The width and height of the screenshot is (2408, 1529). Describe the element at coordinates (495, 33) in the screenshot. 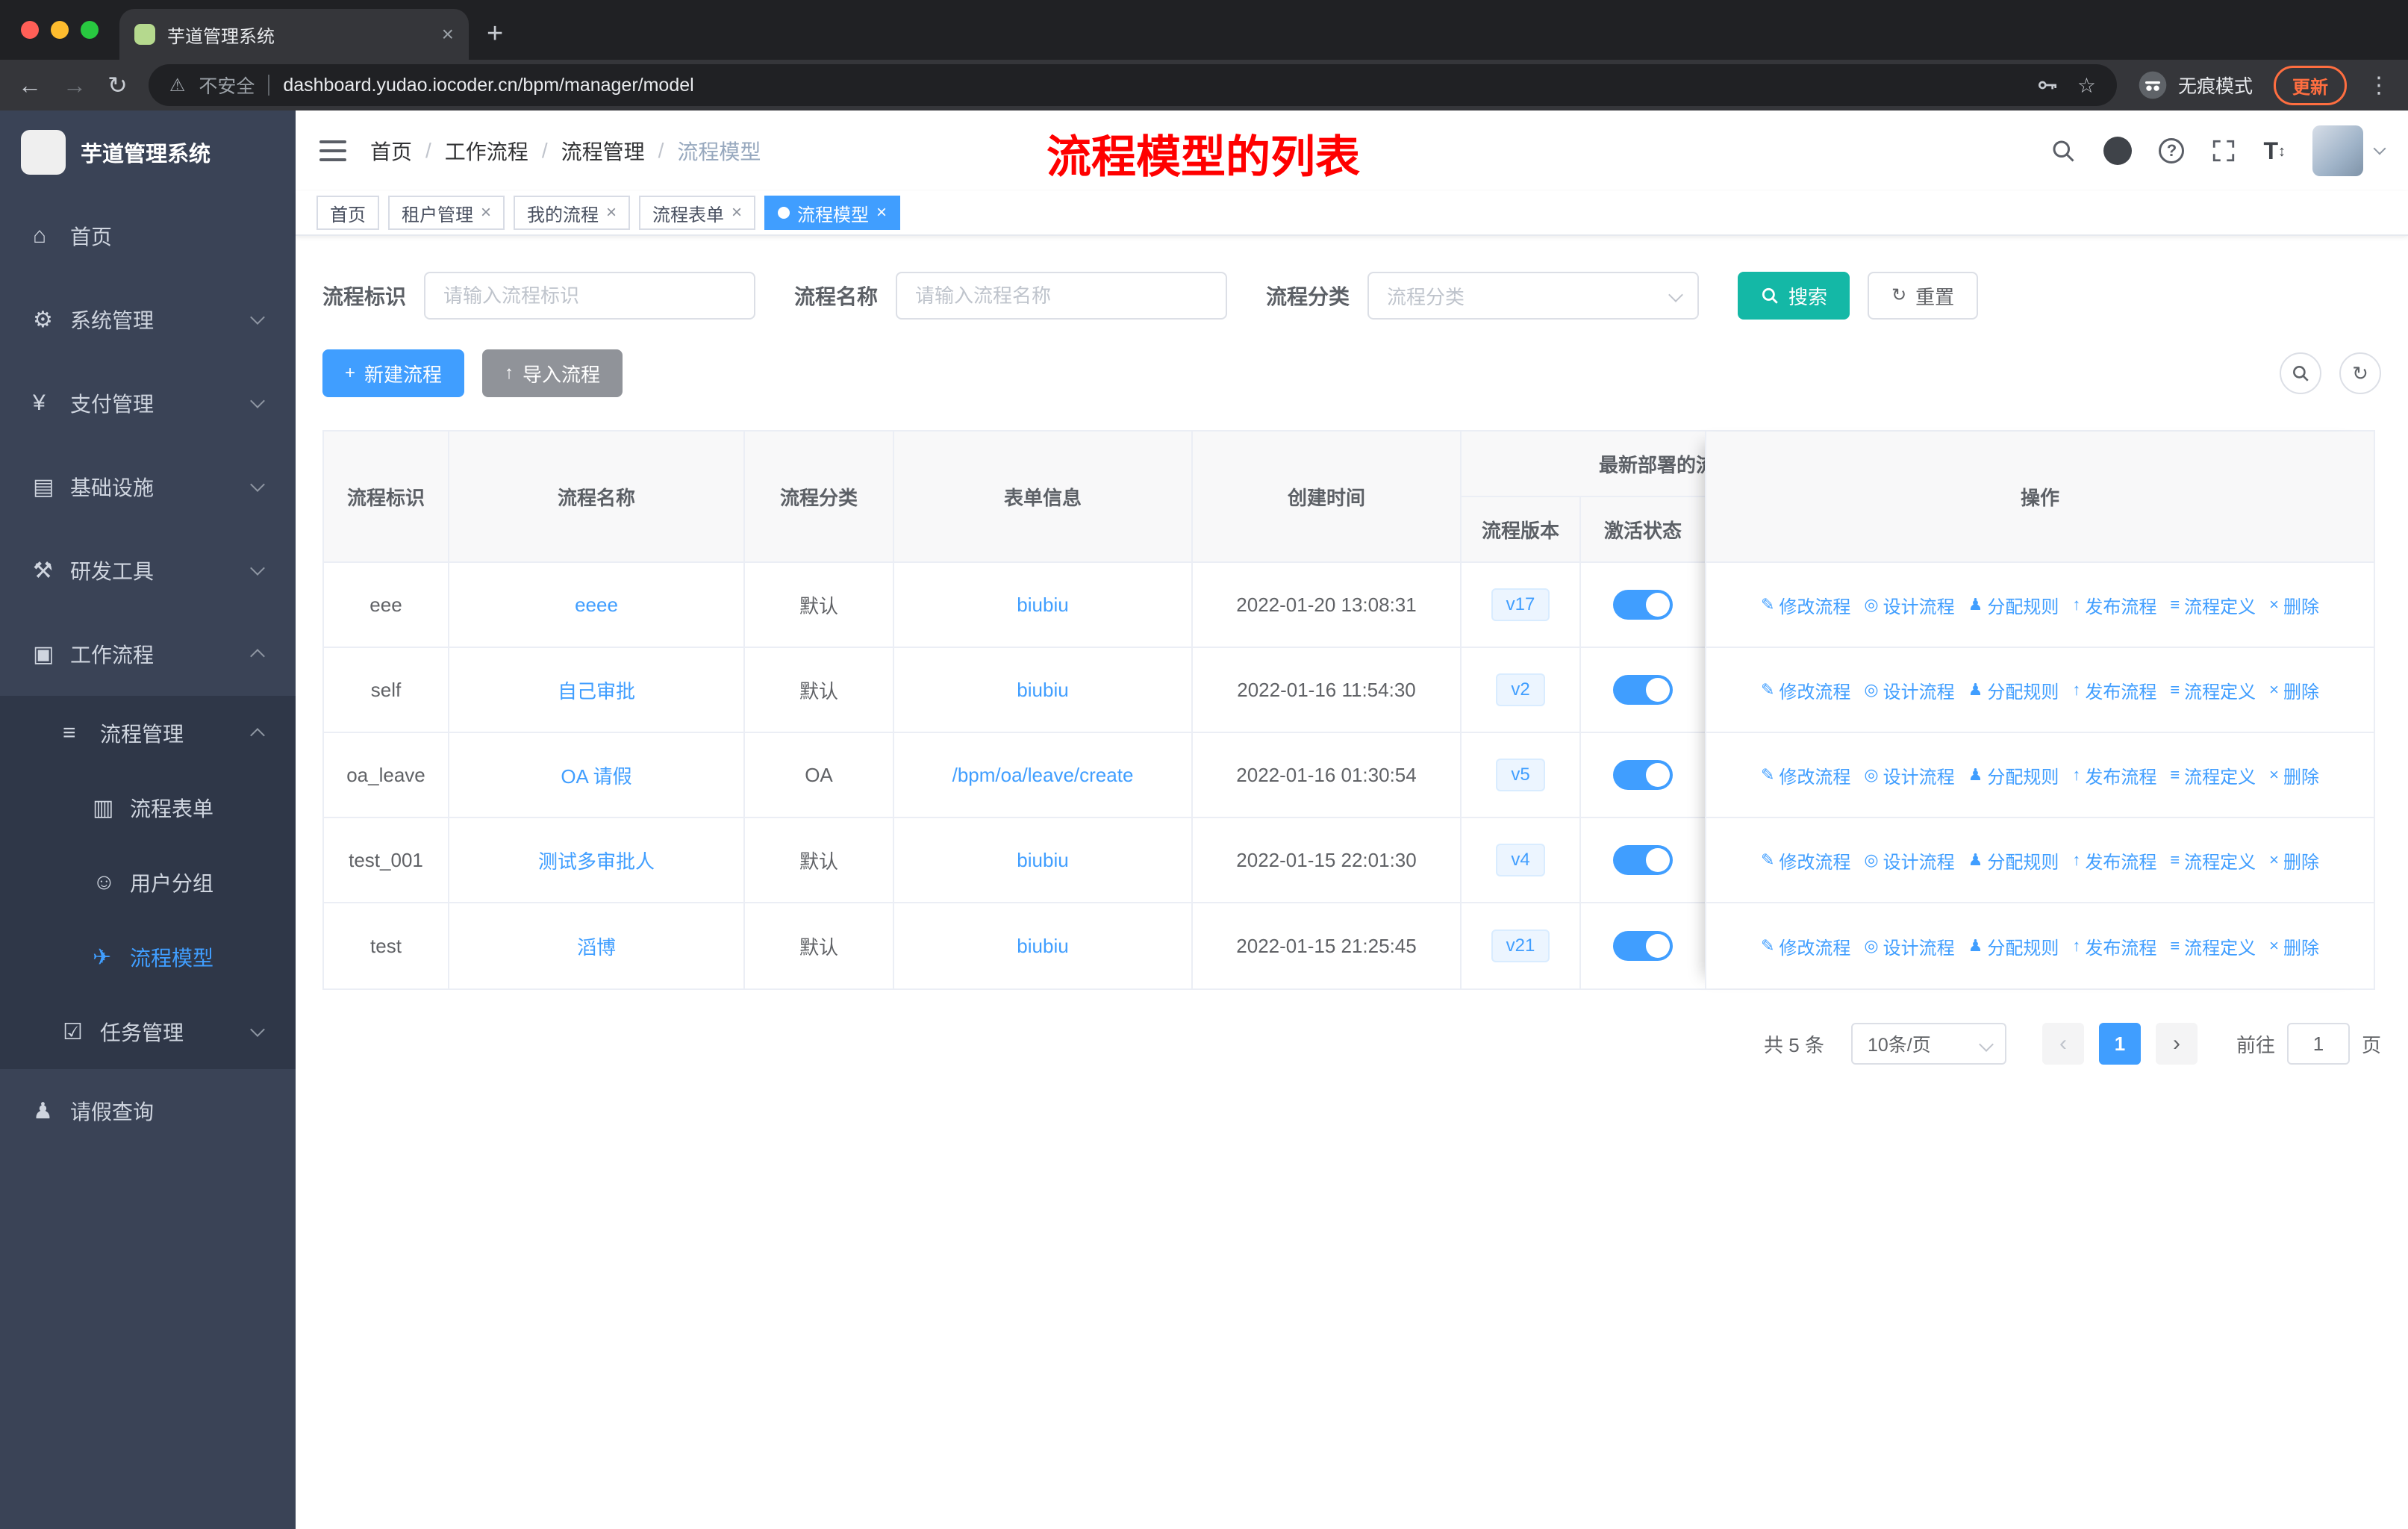

I see `new-tab-button: +` at that location.